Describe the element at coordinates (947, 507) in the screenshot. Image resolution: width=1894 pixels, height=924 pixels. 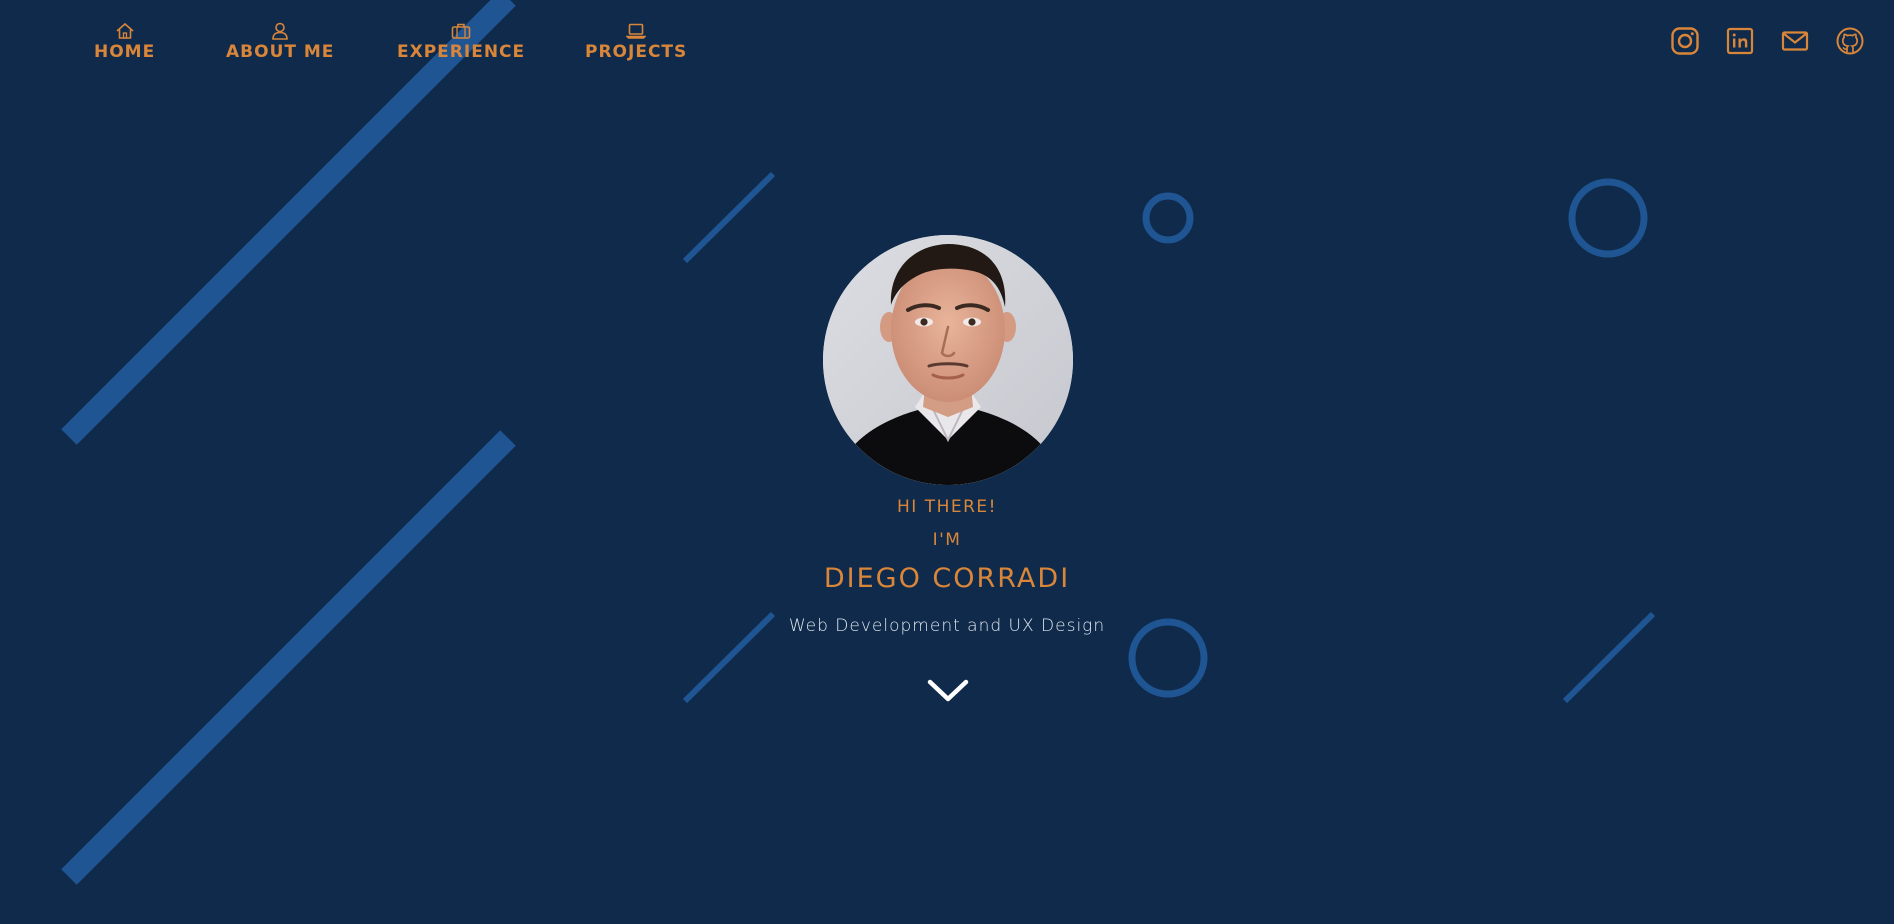
I see `hero-greeting: HI THERE!` at that location.